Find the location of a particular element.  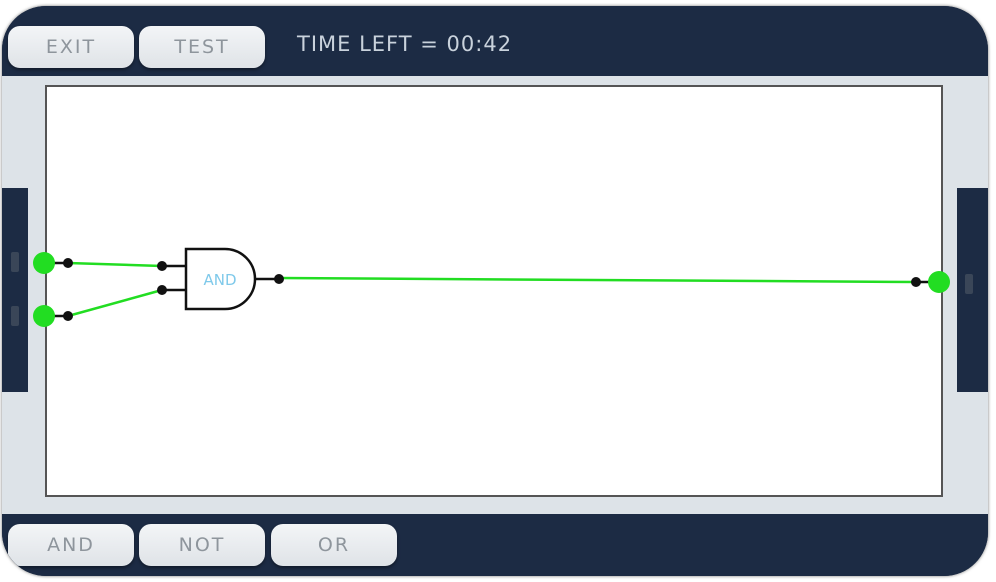

or-gate-button: OR is located at coordinates (334, 545).